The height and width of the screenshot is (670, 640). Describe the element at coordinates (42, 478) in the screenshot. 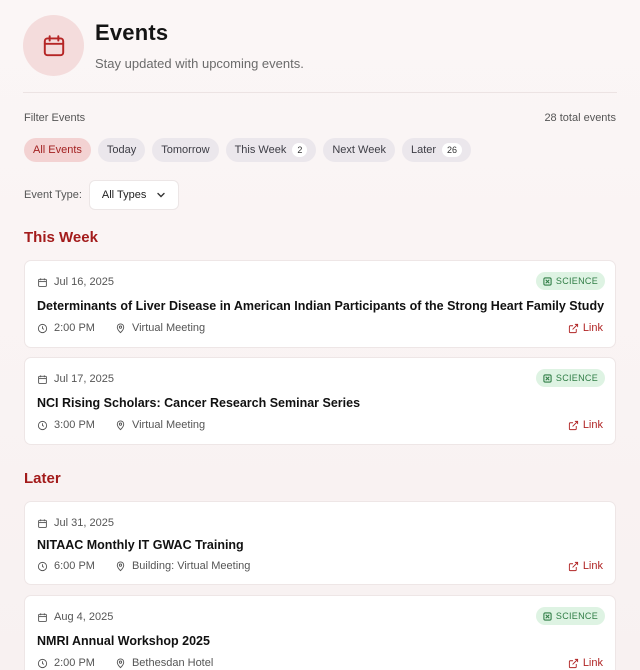

I see `section-title-later: Later` at that location.